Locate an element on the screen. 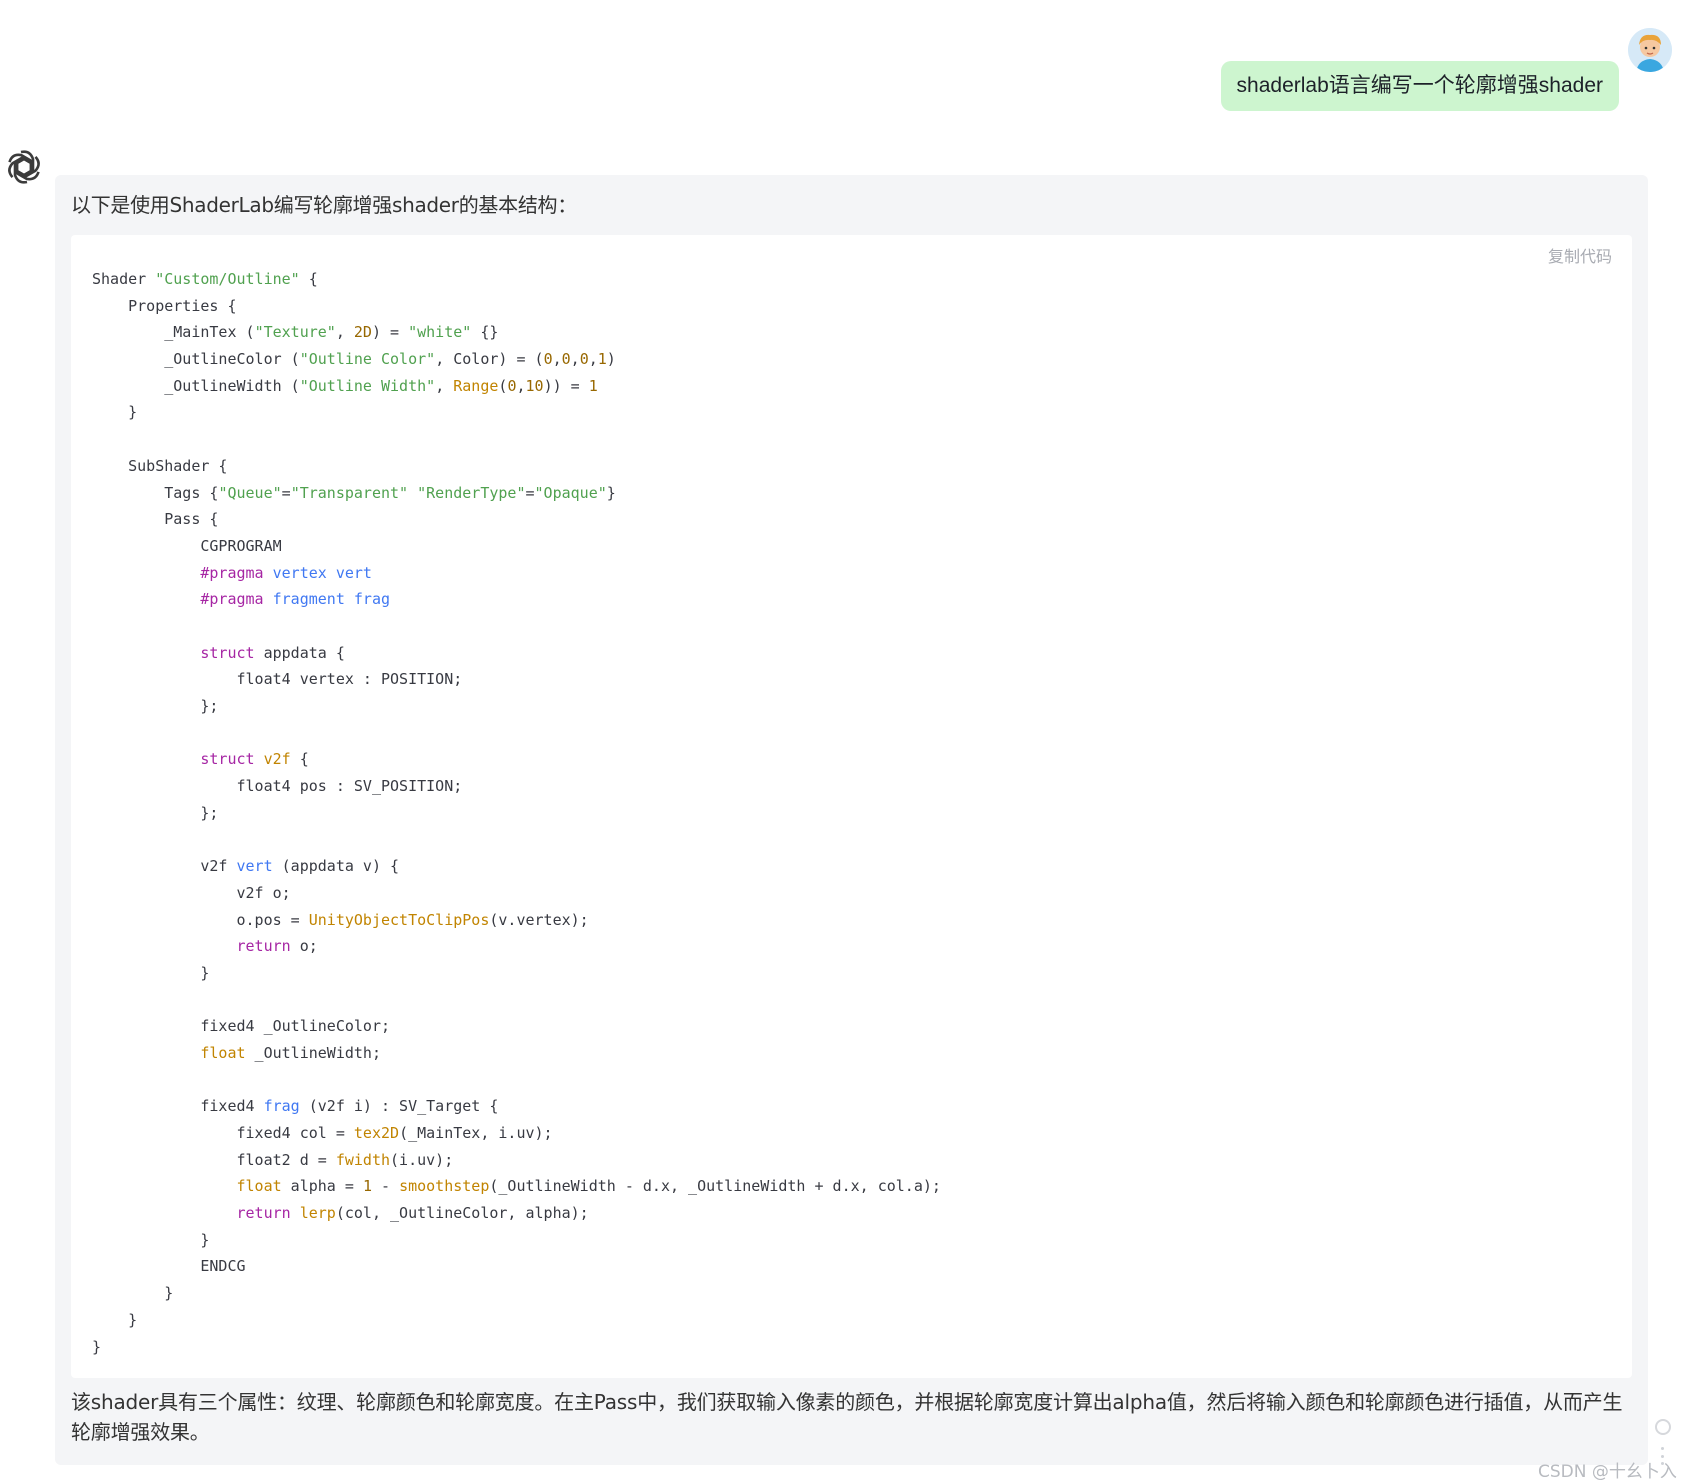 Image resolution: width=1681 pixels, height=1480 pixels. code-line: }; is located at coordinates (516, 813).